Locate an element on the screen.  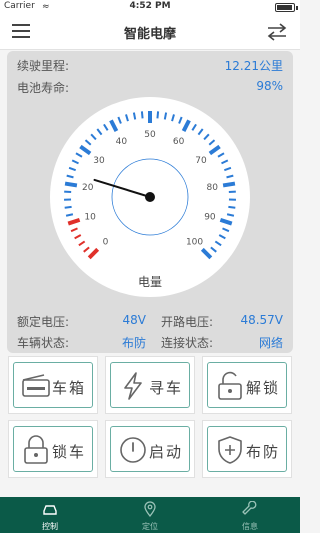
tab-location: 定位 is located at coordinates (150, 515).